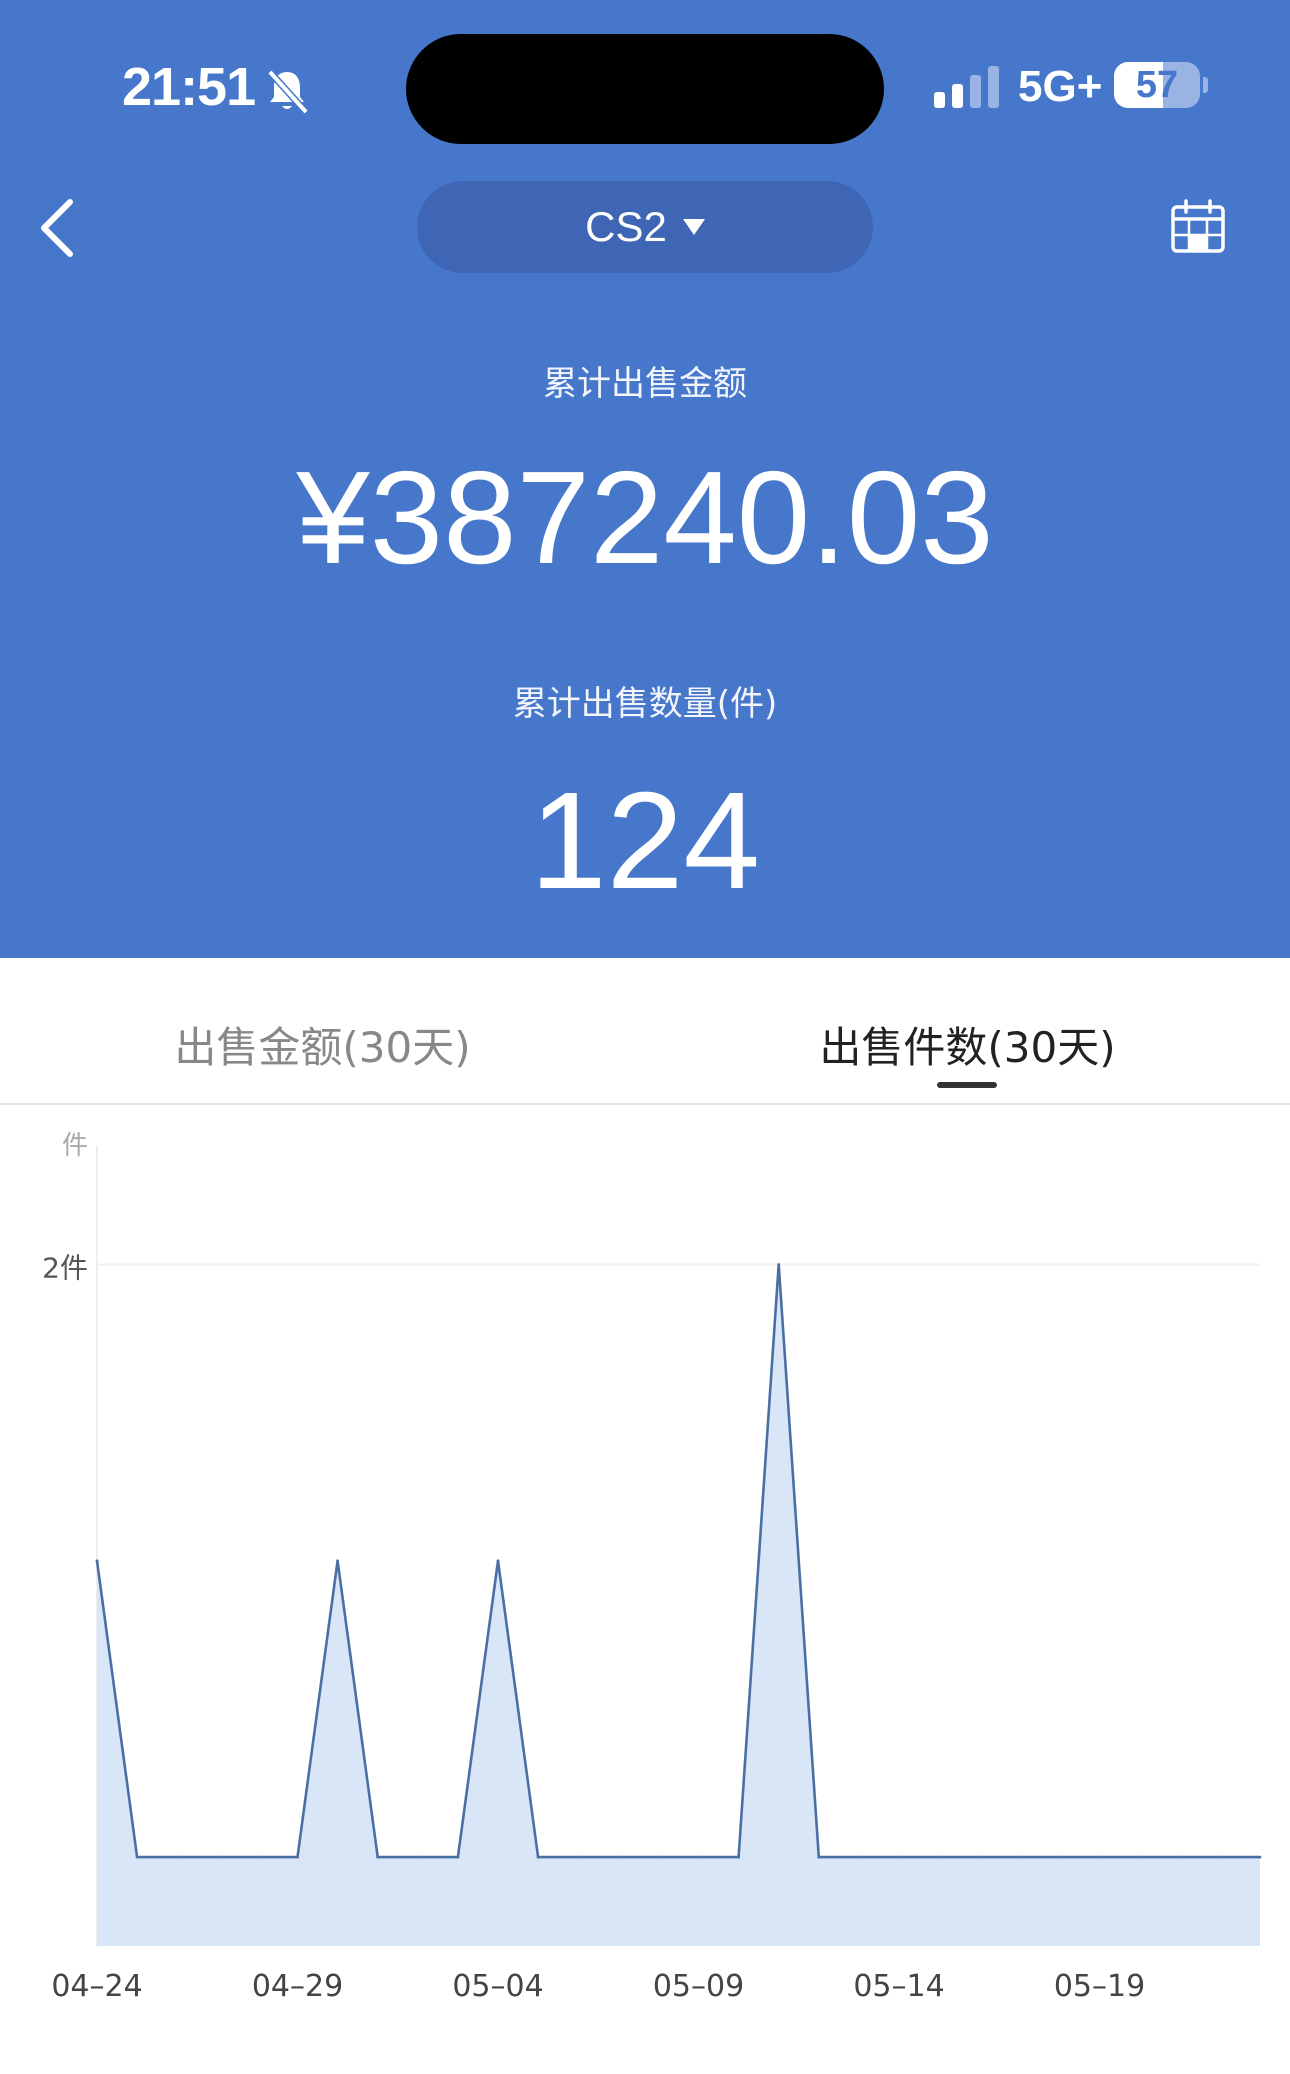  I want to click on total-amount-value: ¥387240.03, so click(645, 517).